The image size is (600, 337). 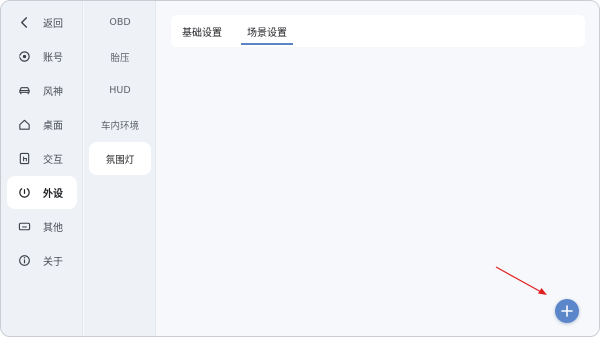 I want to click on sidebar-item-label: 外设, so click(x=53, y=194).